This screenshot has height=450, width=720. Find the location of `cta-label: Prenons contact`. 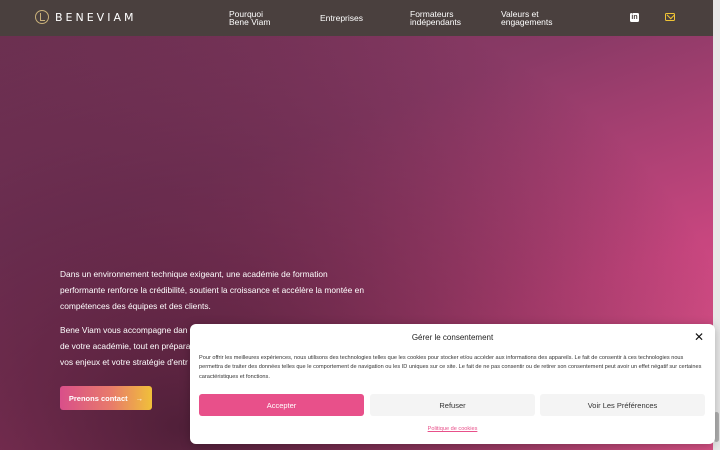

cta-label: Prenons contact is located at coordinates (98, 398).